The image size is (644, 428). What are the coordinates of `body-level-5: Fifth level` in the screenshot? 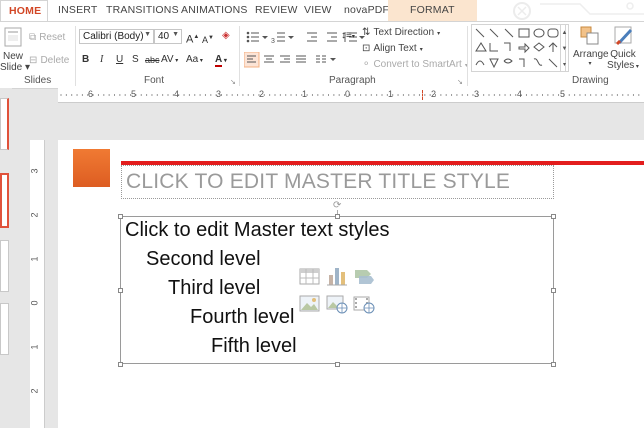 It's located at (254, 346).